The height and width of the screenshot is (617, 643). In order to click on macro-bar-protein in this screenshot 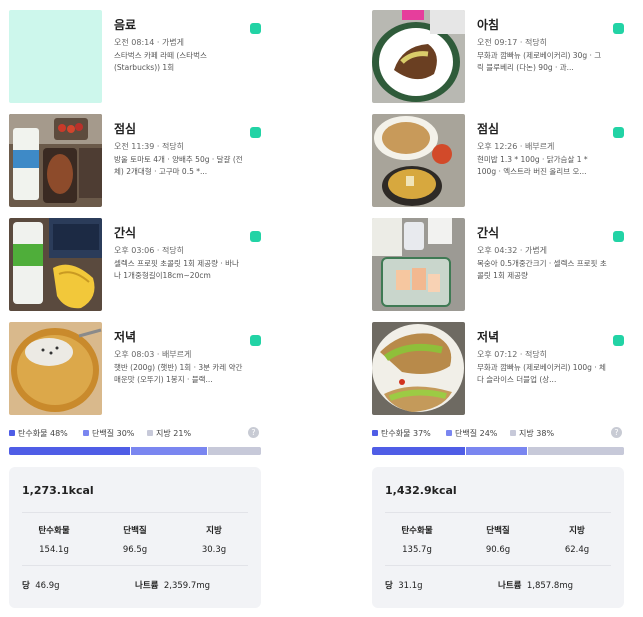, I will do `click(497, 451)`.